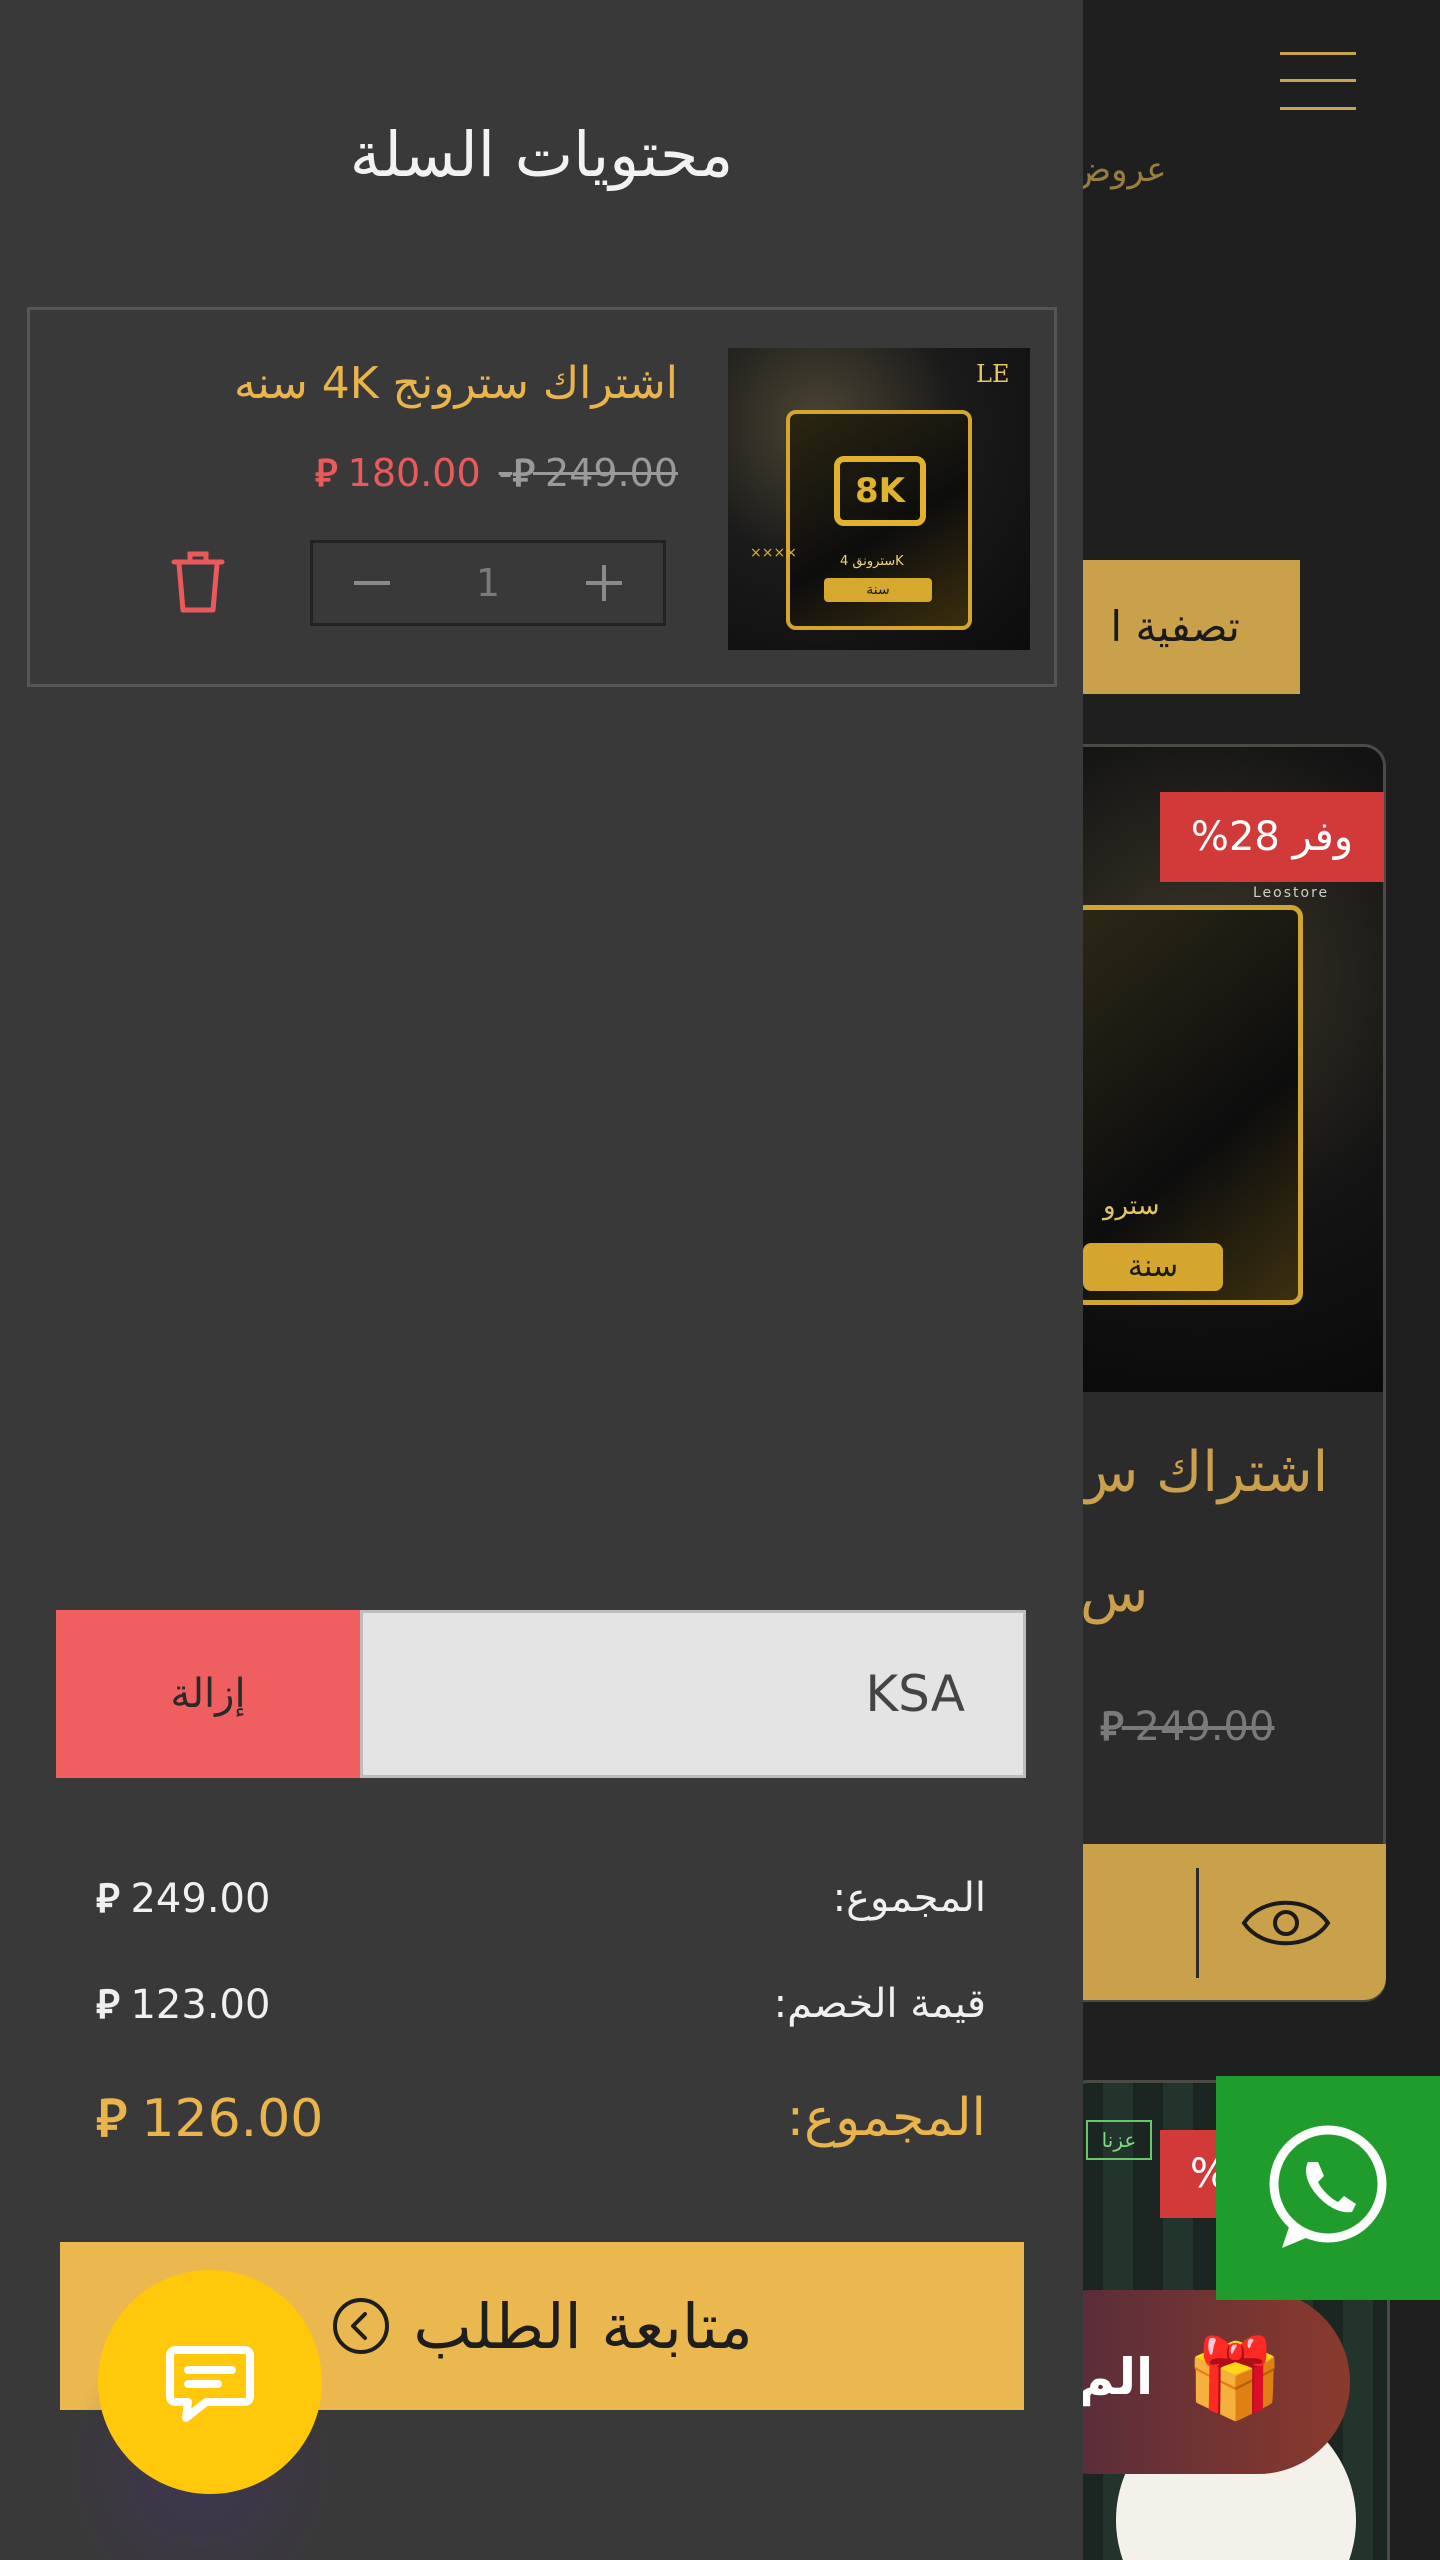 This screenshot has height=2560, width=1440. I want to click on menu-icon, so click(1318, 81).